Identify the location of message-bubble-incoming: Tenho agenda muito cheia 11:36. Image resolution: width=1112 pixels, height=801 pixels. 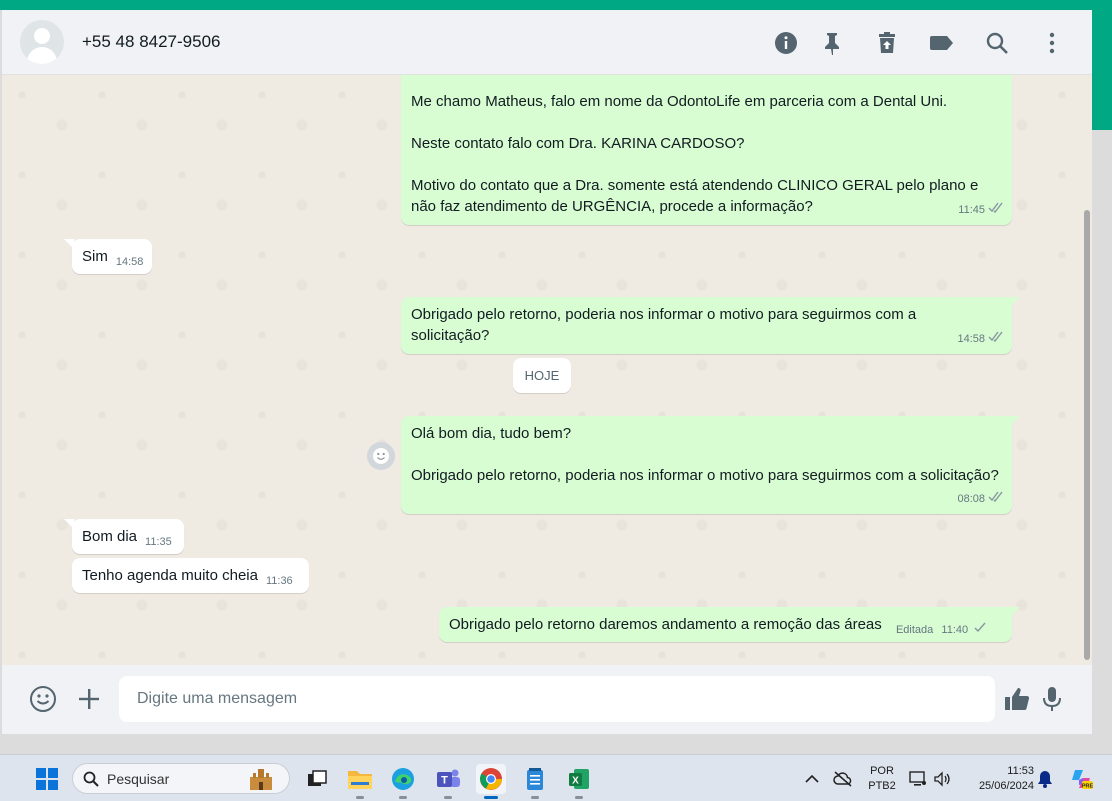
(190, 575).